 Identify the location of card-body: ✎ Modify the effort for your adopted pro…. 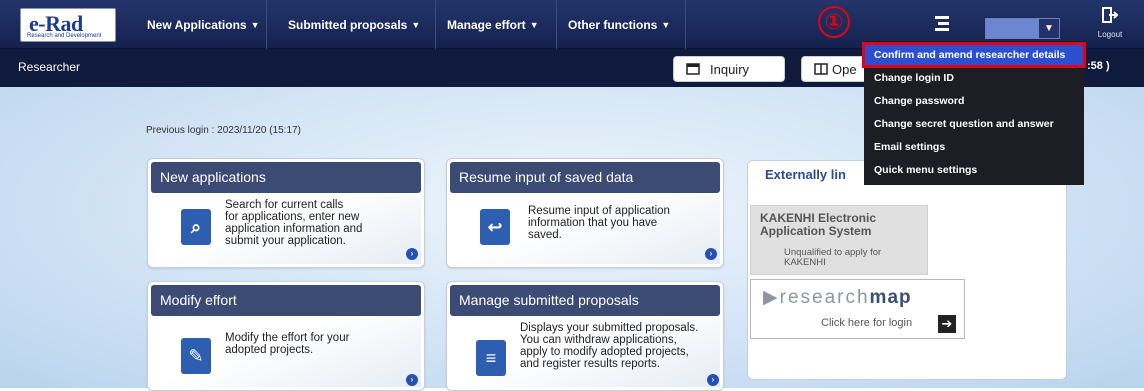
(286, 352).